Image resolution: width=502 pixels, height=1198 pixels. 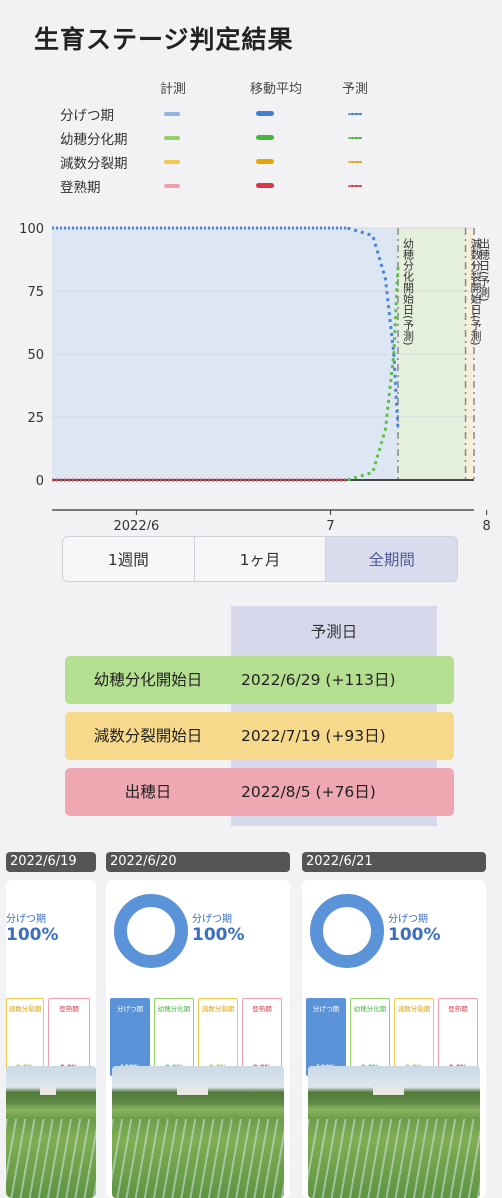 What do you see at coordinates (330, 524) in the screenshot?
I see `x-tick-label: 7` at bounding box center [330, 524].